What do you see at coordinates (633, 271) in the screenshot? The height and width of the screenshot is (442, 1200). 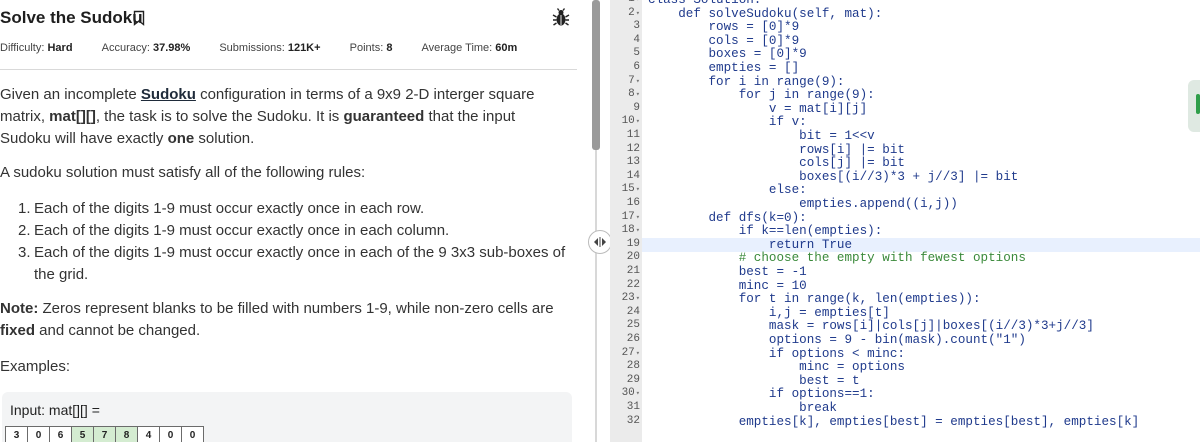 I see `line-number: 21` at bounding box center [633, 271].